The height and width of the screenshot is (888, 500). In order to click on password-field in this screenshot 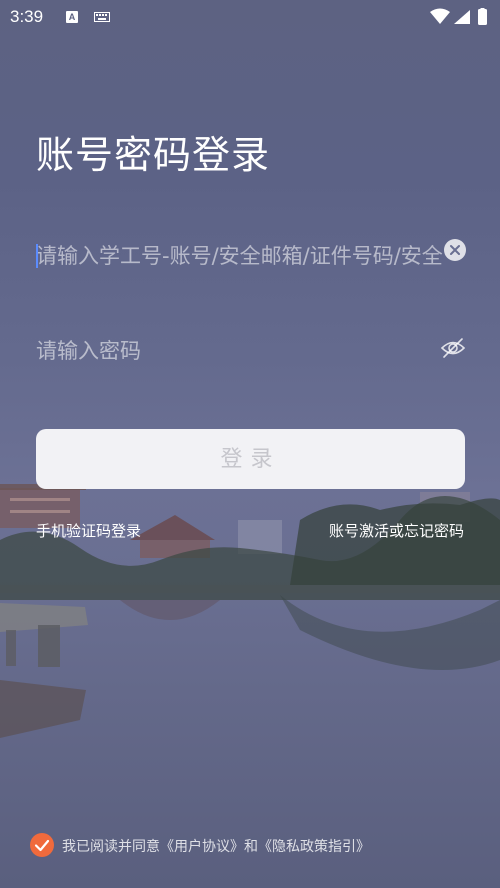, I will do `click(251, 351)`.